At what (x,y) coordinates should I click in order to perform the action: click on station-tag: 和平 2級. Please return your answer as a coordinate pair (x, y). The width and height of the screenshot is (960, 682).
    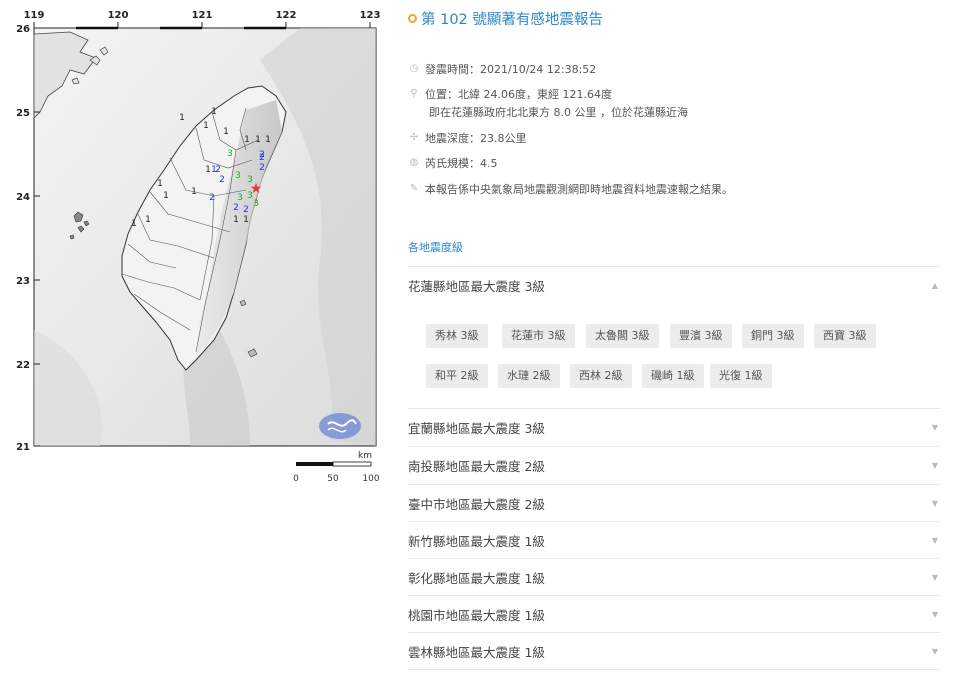
    Looking at the image, I should click on (457, 376).